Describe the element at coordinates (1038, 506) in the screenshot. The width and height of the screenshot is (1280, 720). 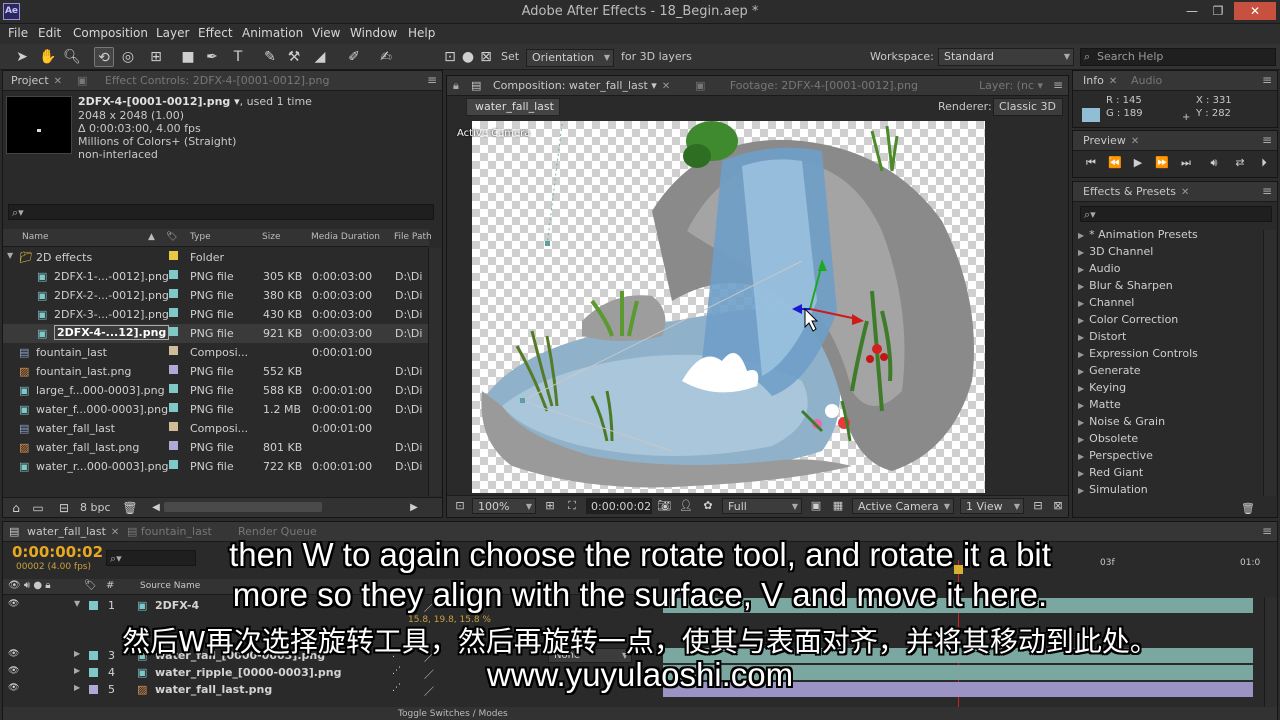
I see `toggle-pixel-aspect-icon: ⊟` at that location.